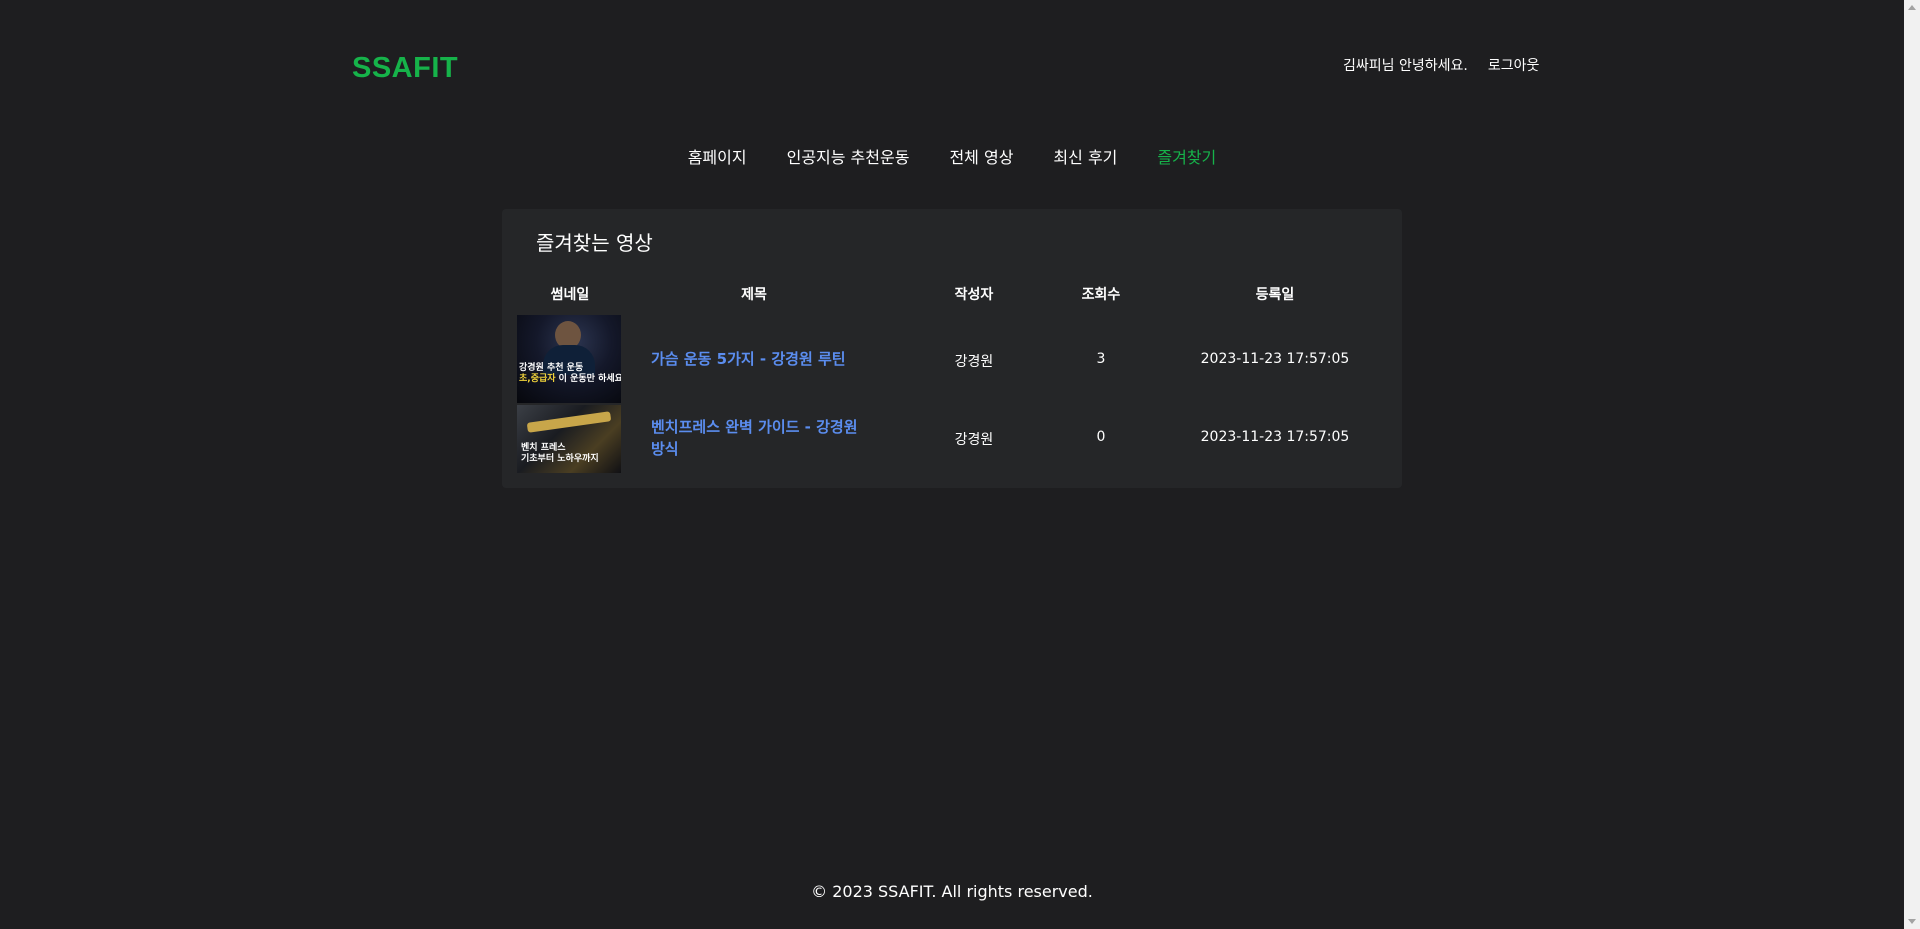  What do you see at coordinates (570, 295) in the screenshot?
I see `column-header-thumbnail: 썸네일` at bounding box center [570, 295].